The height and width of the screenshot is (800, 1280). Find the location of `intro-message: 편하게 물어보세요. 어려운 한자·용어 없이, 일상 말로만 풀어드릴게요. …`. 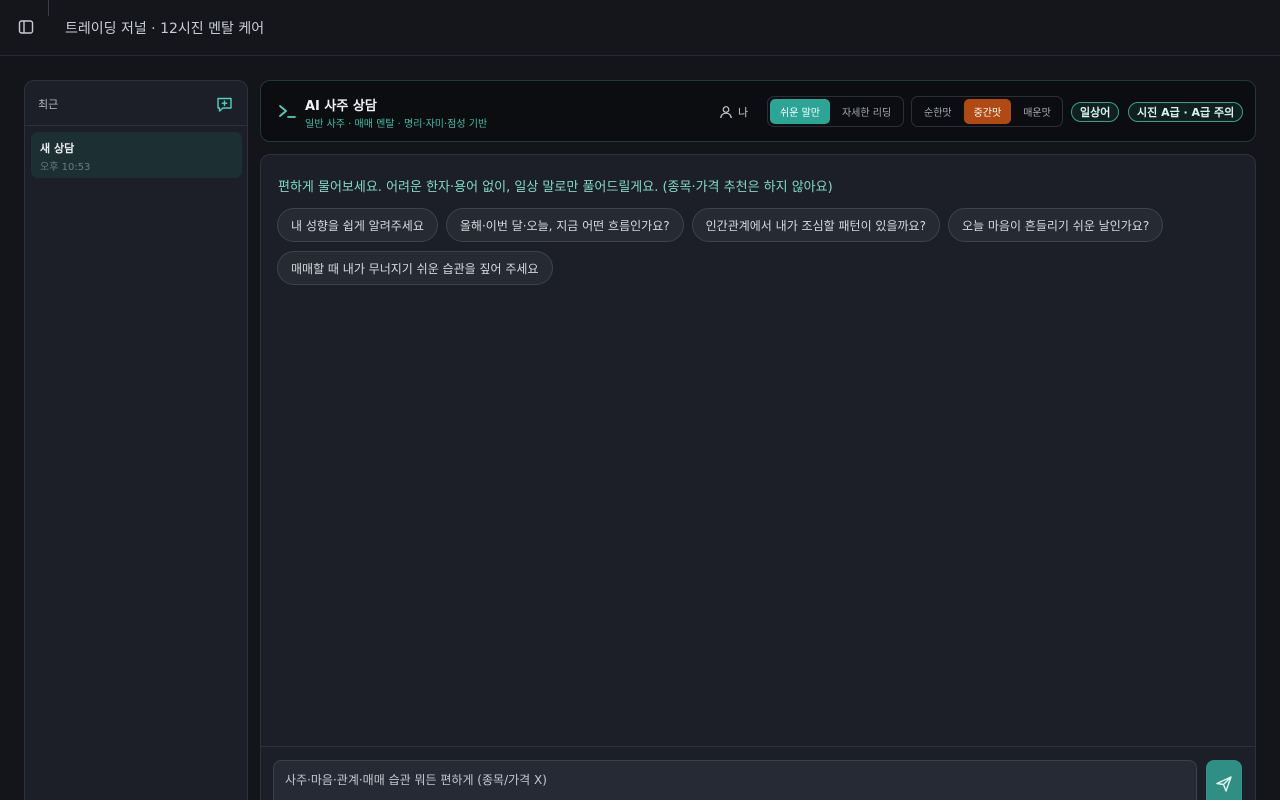

intro-message: 편하게 물어보세요. 어려운 한자·용어 없이, 일상 말로만 풀어드릴게요. … is located at coordinates (555, 187).